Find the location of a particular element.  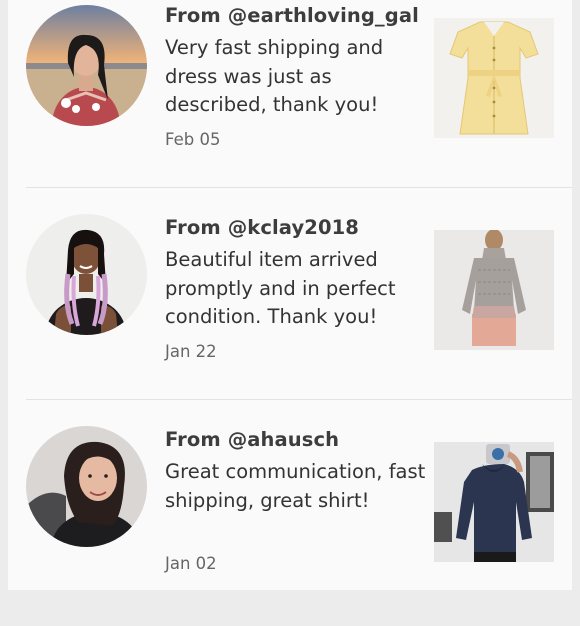

yellow-dress-icon is located at coordinates (494, 78).